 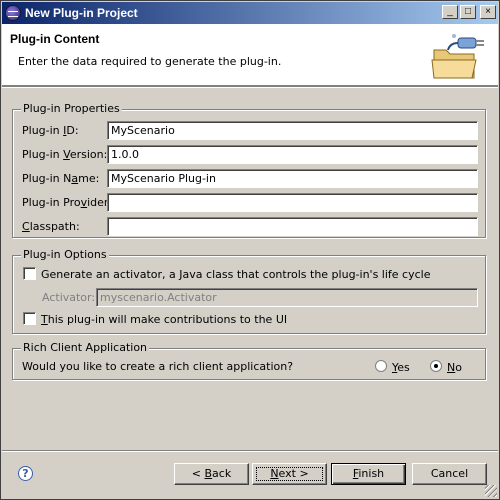 What do you see at coordinates (250, 13) in the screenshot?
I see `title-bar: New Plug-in Project _ □ ×` at bounding box center [250, 13].